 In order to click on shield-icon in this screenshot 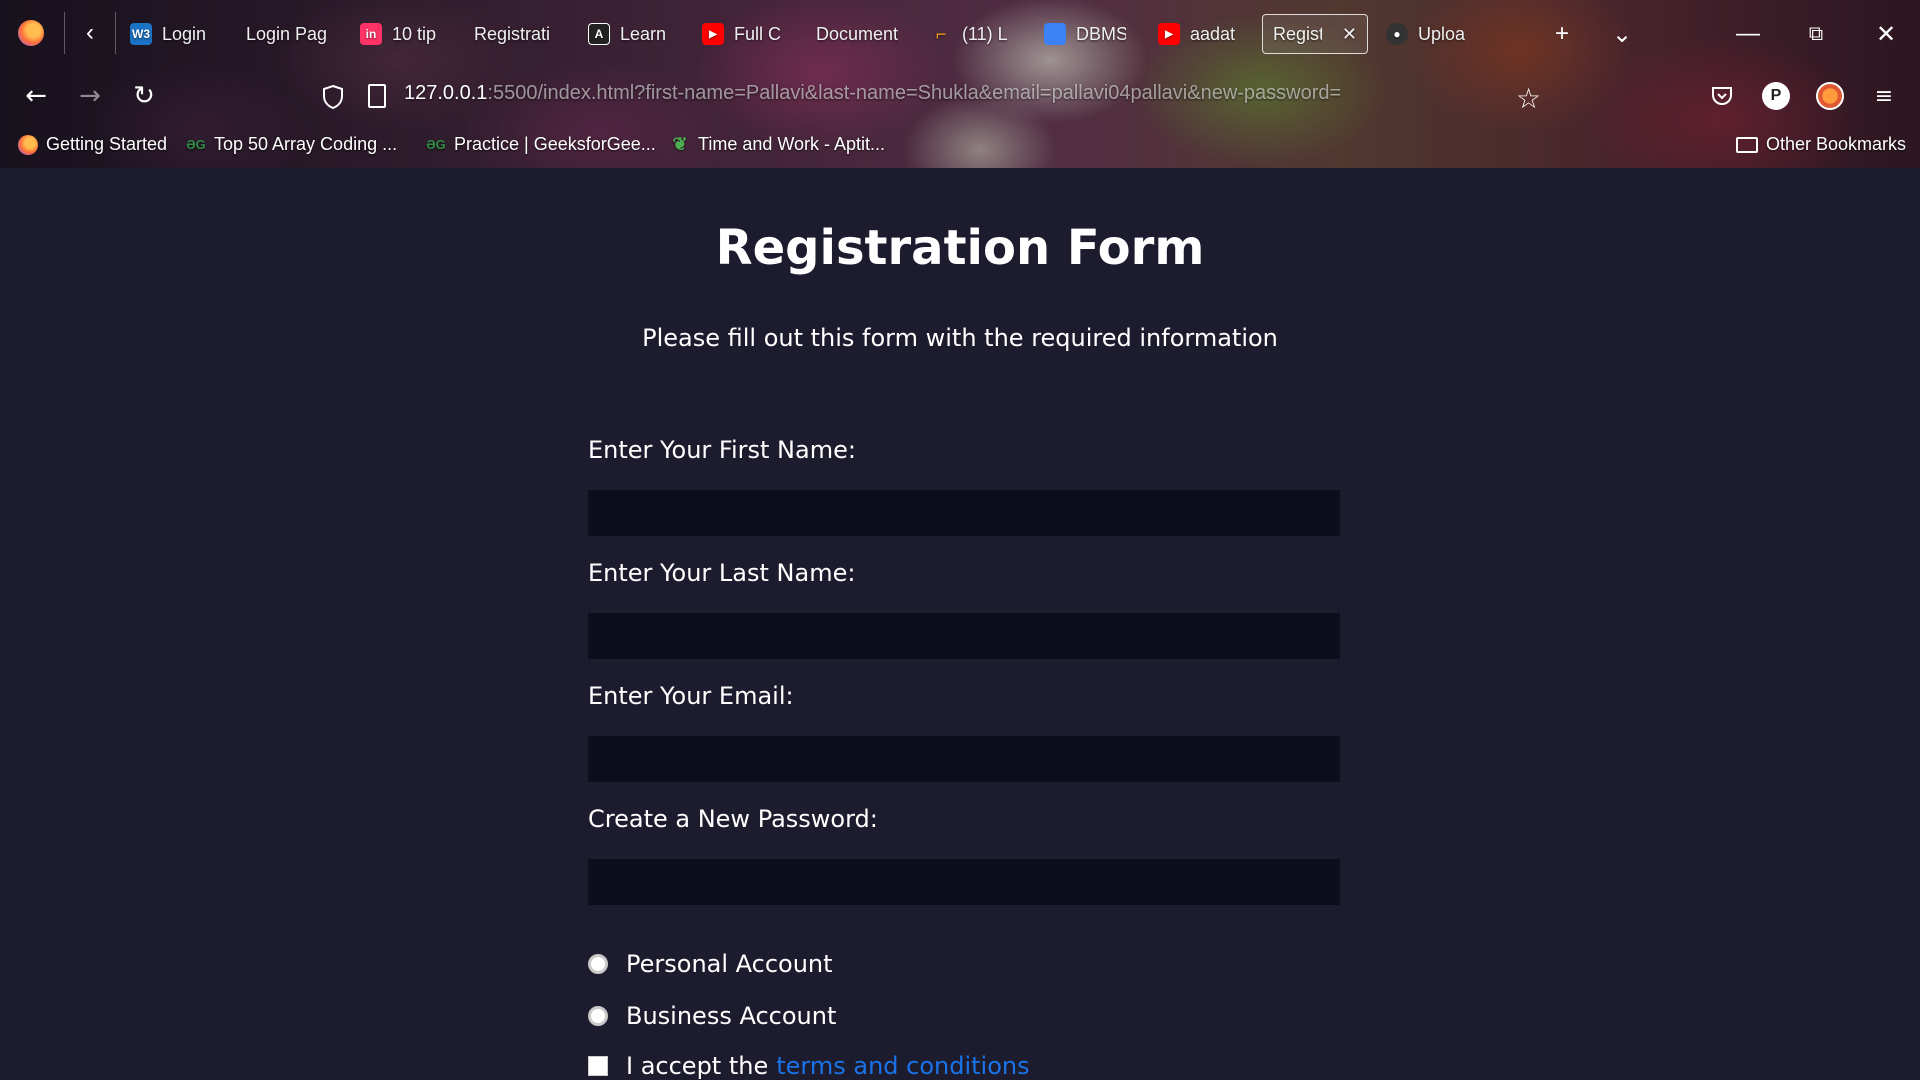, I will do `click(333, 97)`.